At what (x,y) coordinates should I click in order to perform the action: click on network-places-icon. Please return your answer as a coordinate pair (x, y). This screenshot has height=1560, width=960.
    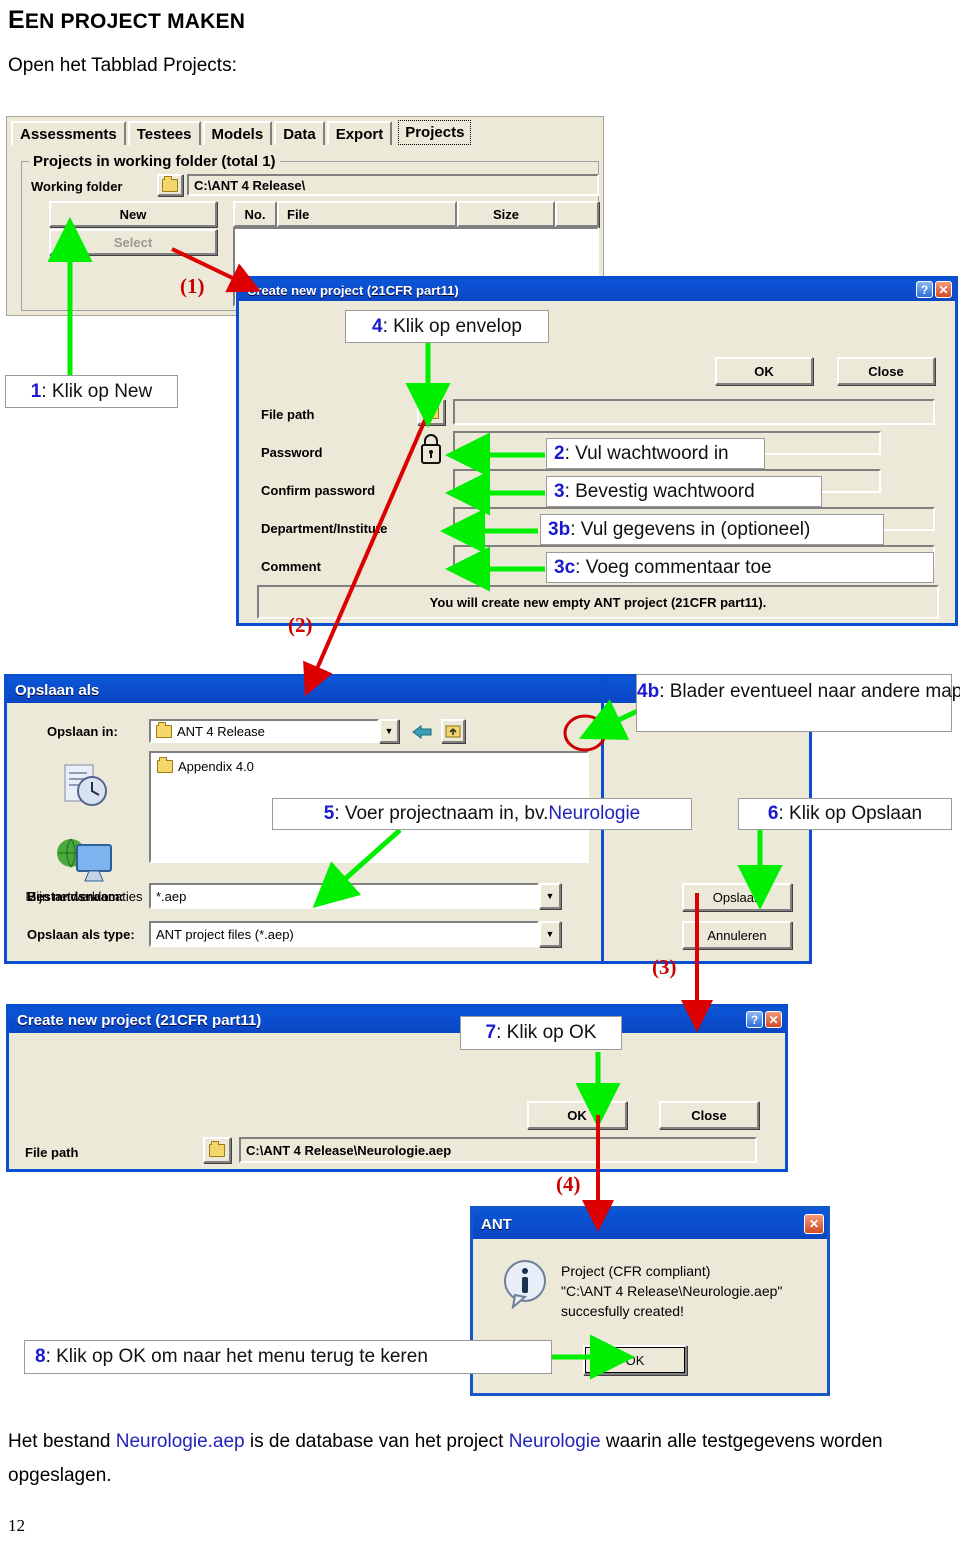
    Looking at the image, I should click on (86, 861).